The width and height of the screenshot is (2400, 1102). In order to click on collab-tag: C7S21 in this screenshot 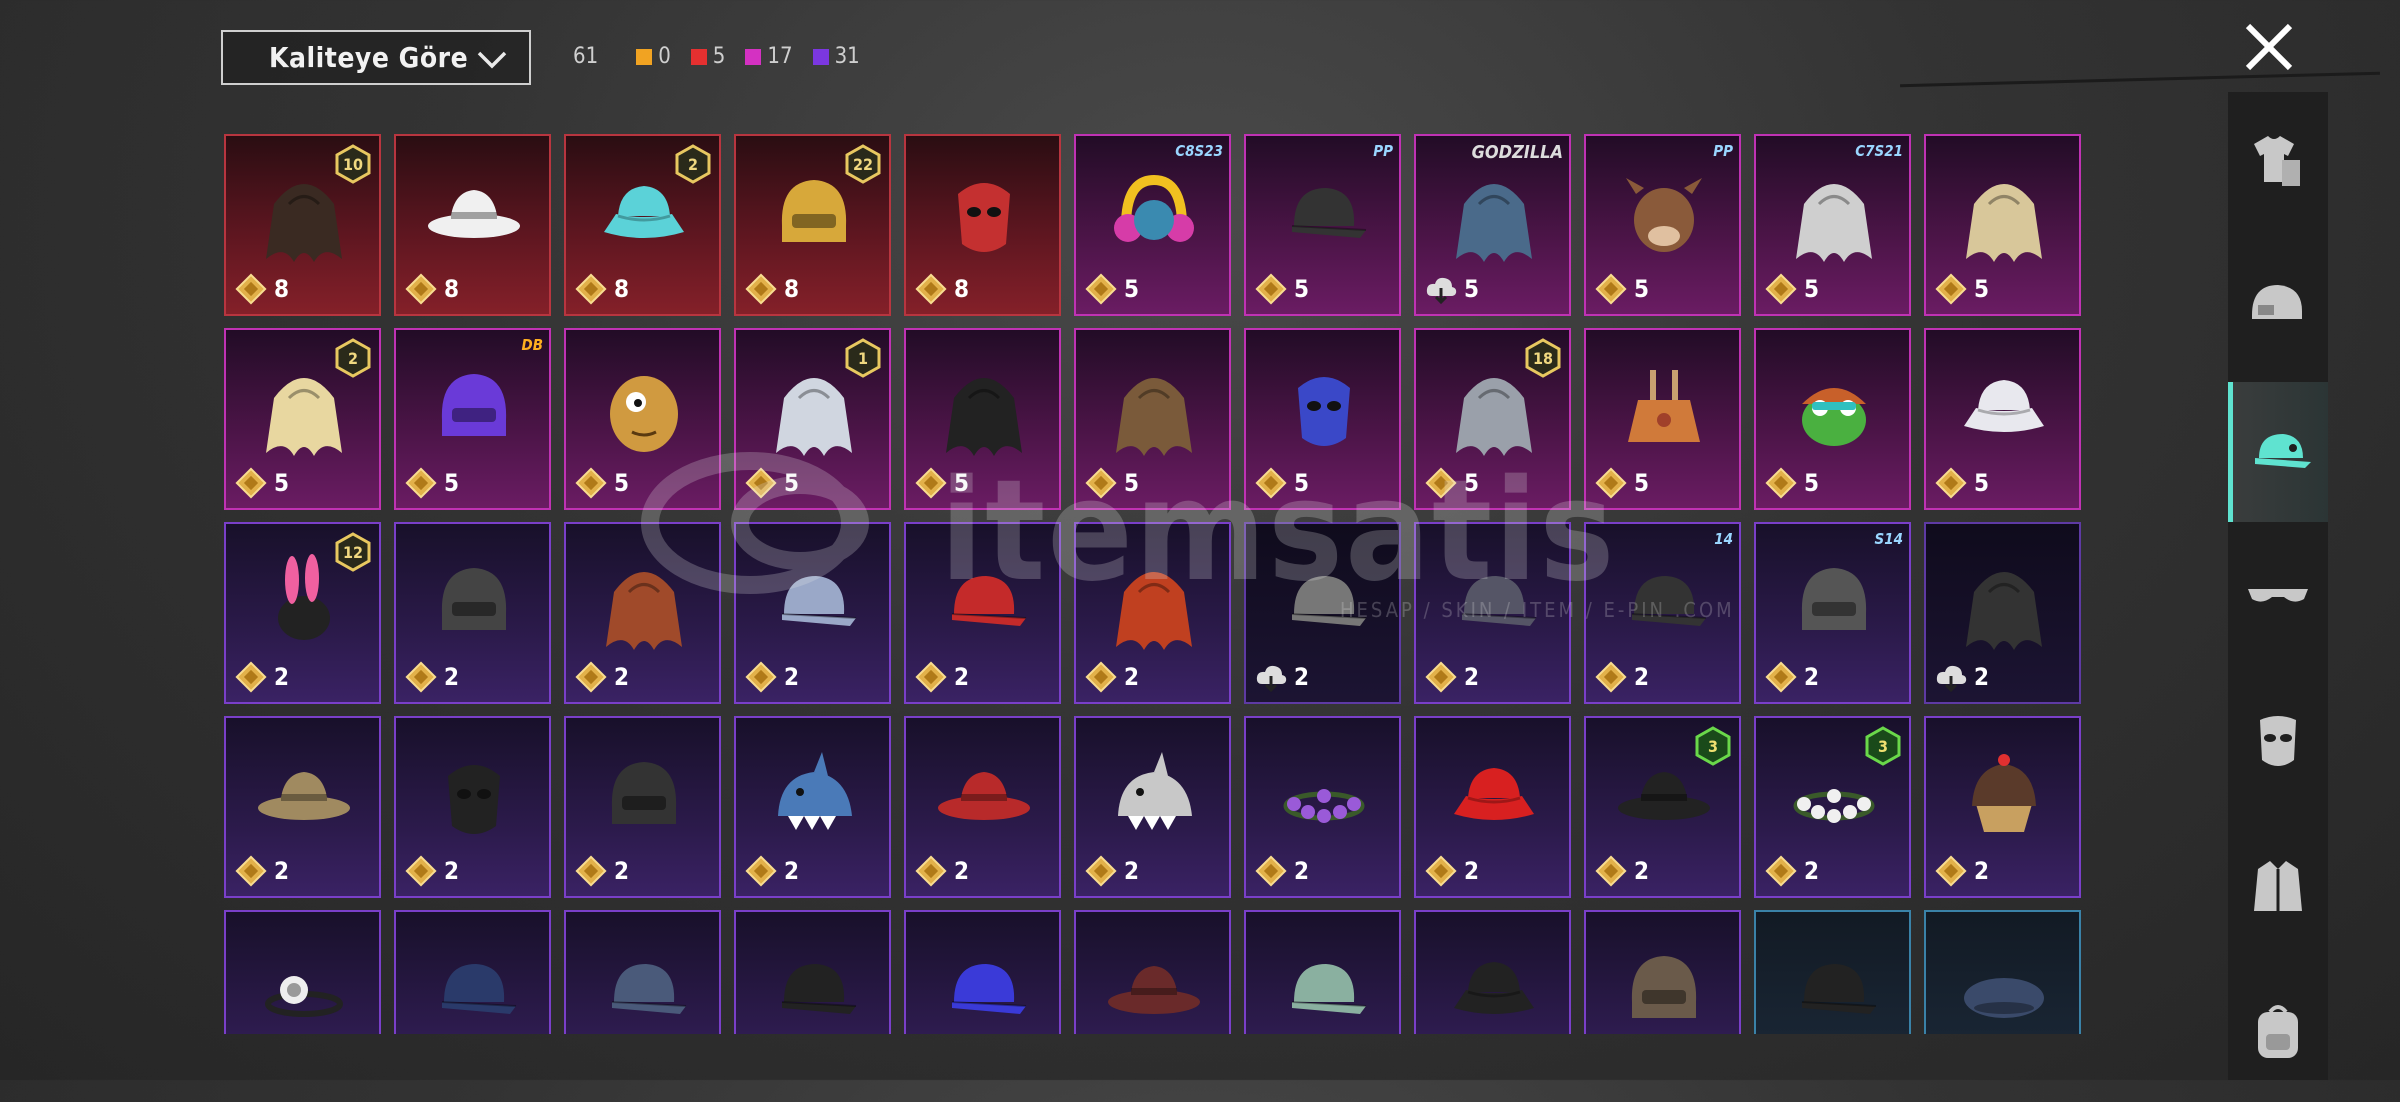, I will do `click(1879, 151)`.